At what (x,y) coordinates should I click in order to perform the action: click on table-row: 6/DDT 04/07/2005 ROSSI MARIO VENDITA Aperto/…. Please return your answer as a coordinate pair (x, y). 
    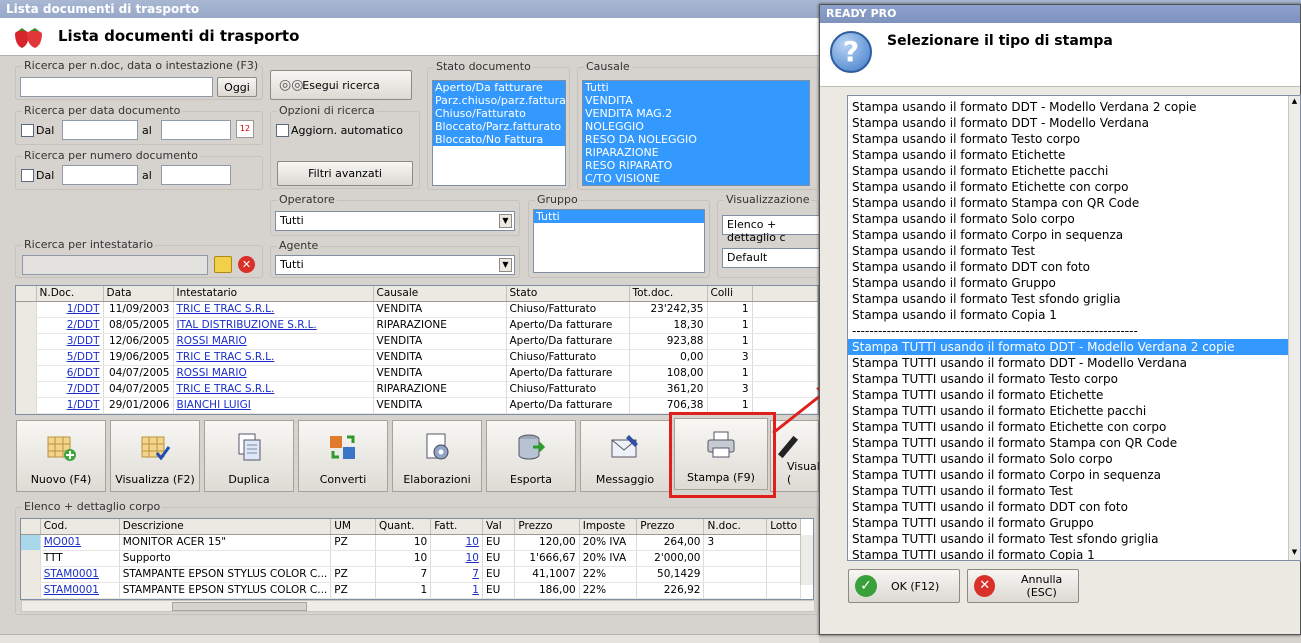
    Looking at the image, I should click on (417, 373).